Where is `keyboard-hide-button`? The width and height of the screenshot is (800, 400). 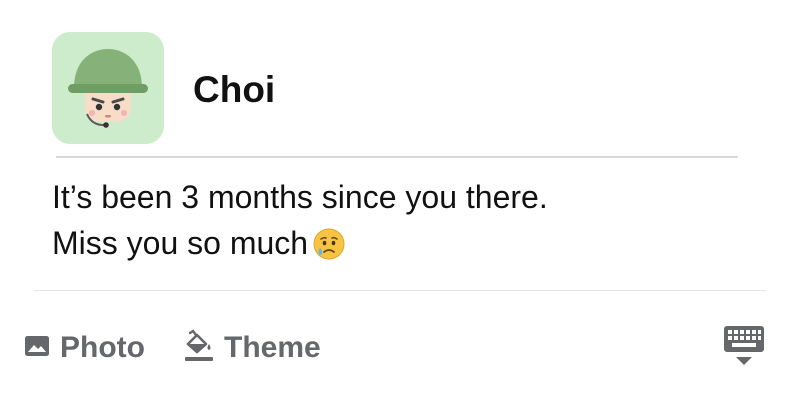
keyboard-hide-button is located at coordinates (744, 346).